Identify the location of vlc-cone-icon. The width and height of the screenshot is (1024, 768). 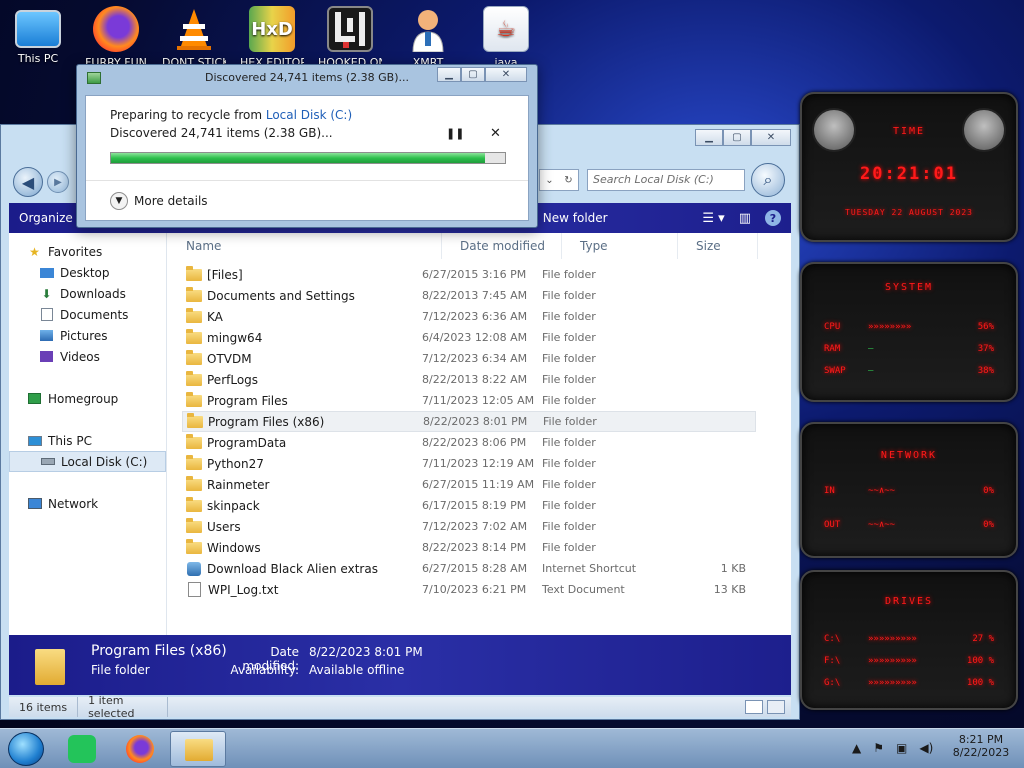
(194, 29).